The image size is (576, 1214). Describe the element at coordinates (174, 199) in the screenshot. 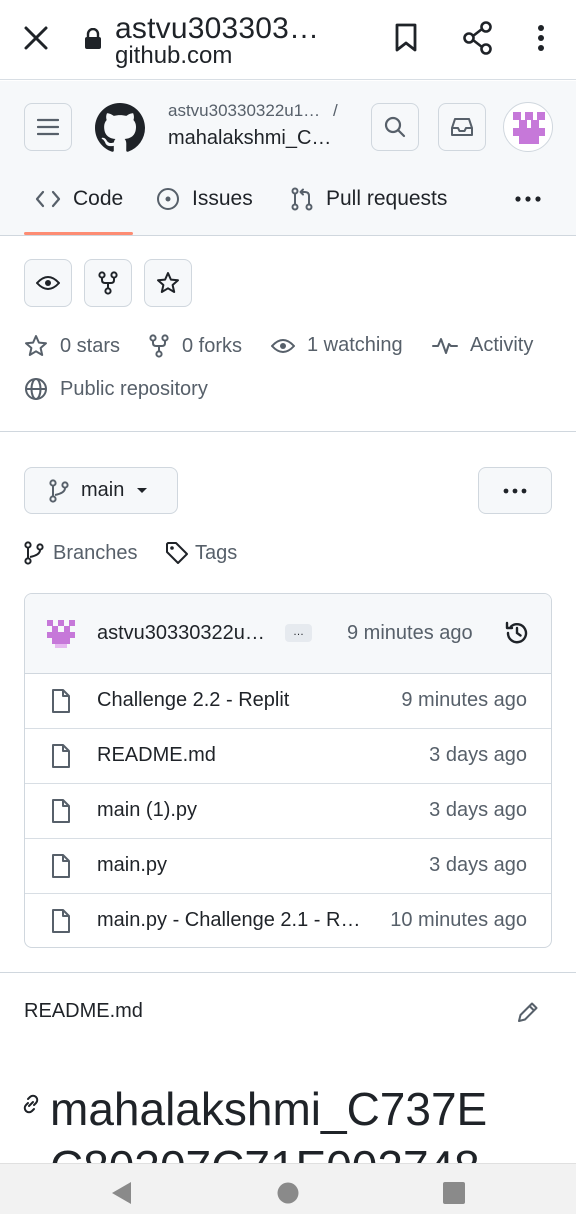

I see `issue-icon` at that location.